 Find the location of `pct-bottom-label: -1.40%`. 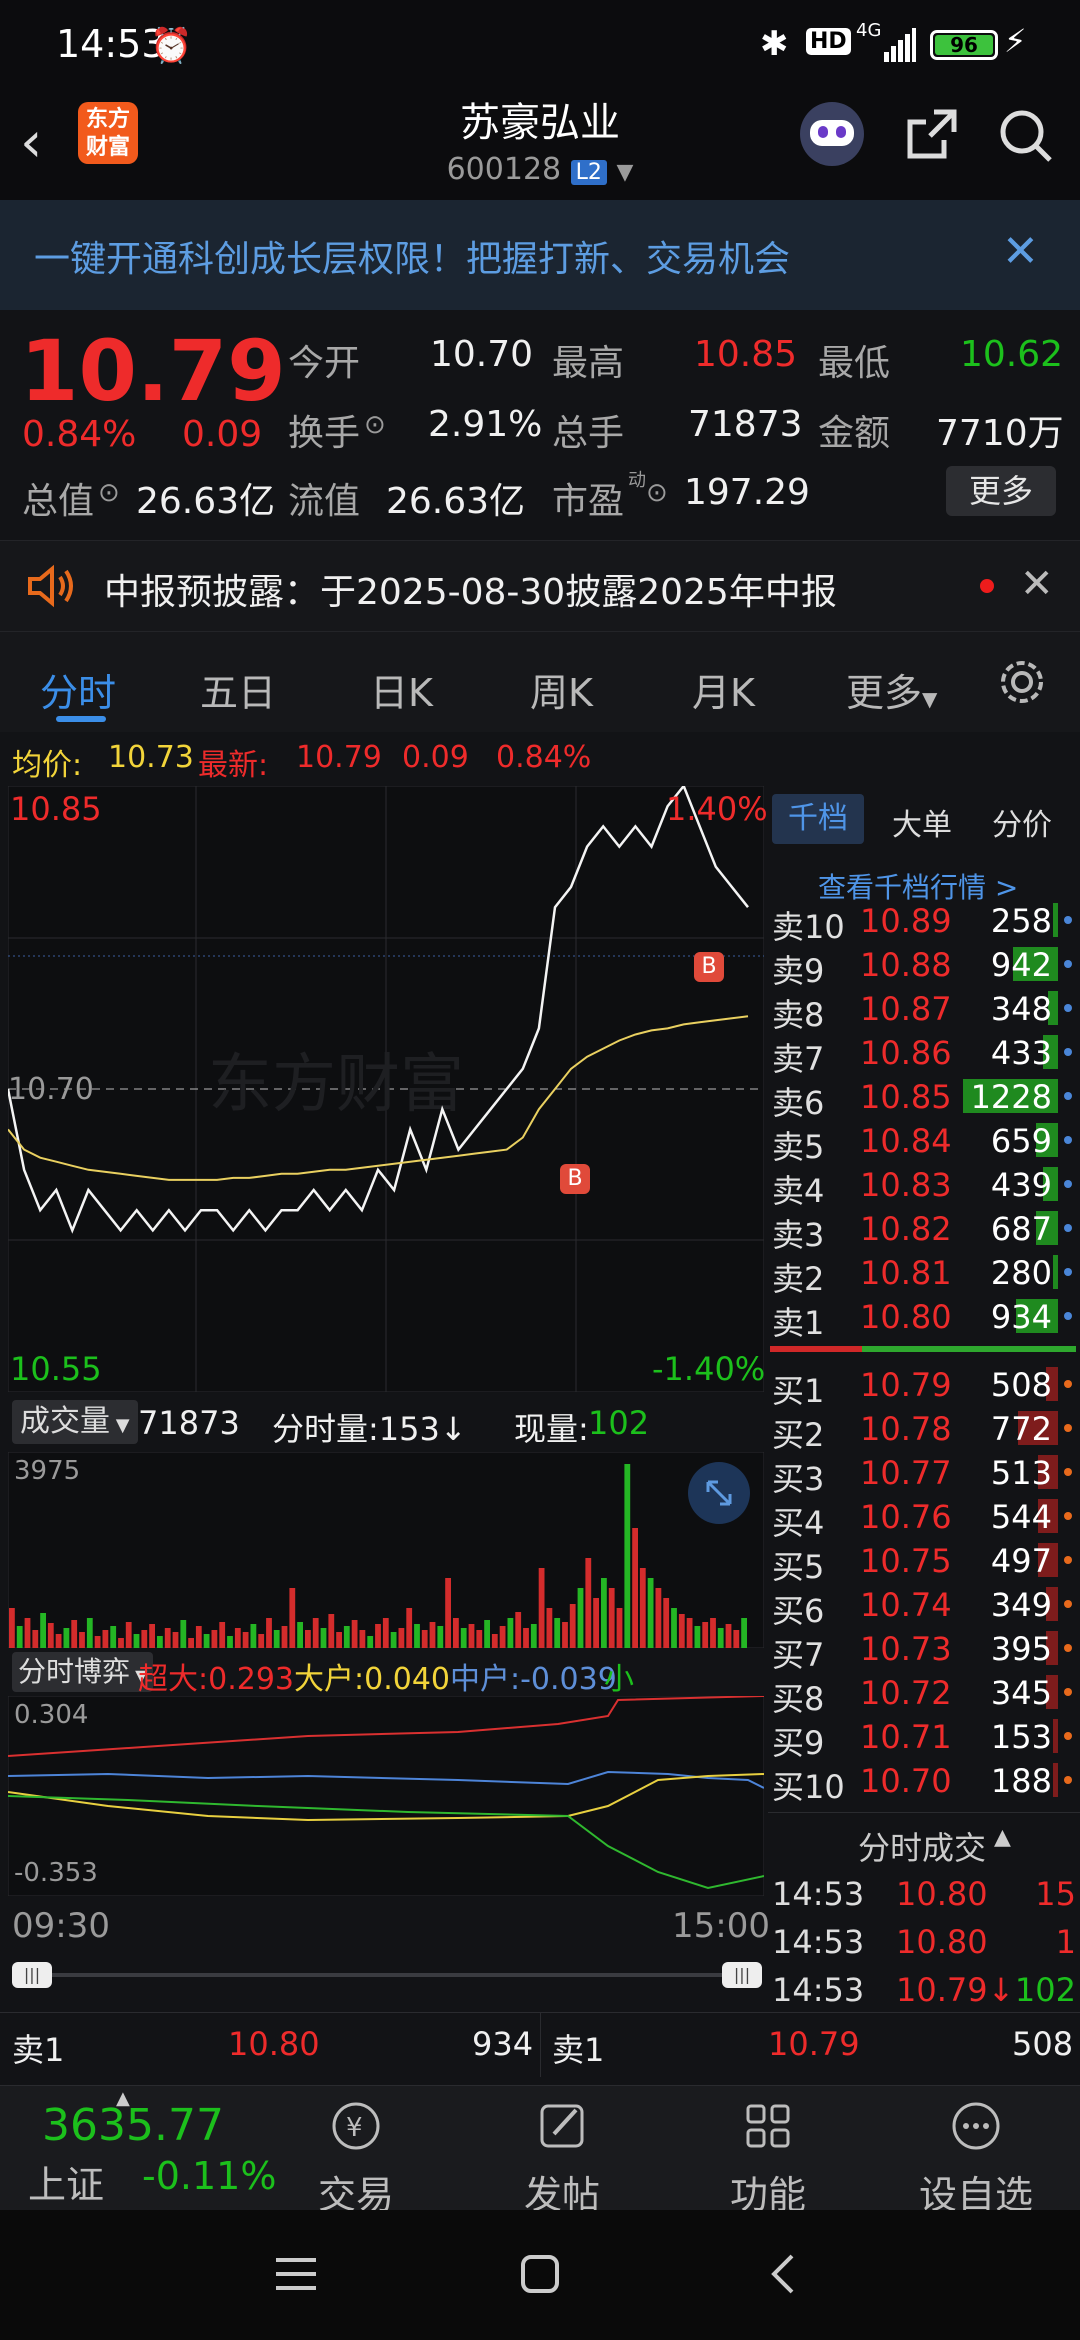

pct-bottom-label: -1.40% is located at coordinates (709, 1369).